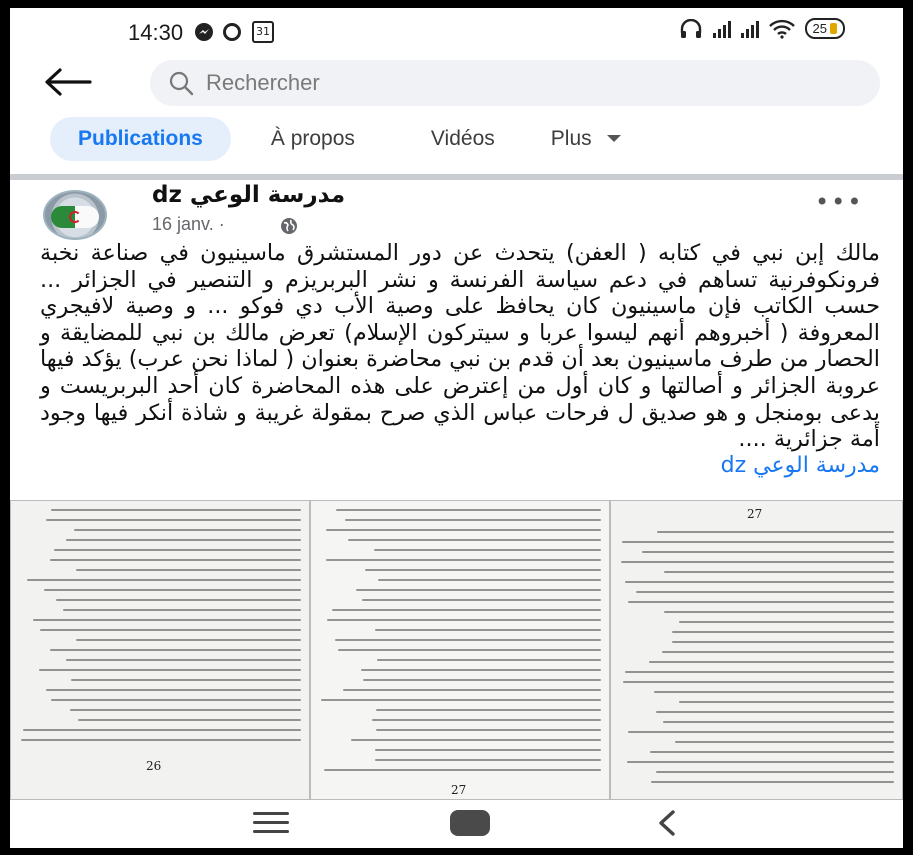  I want to click on crescent-icon, so click(75, 217).